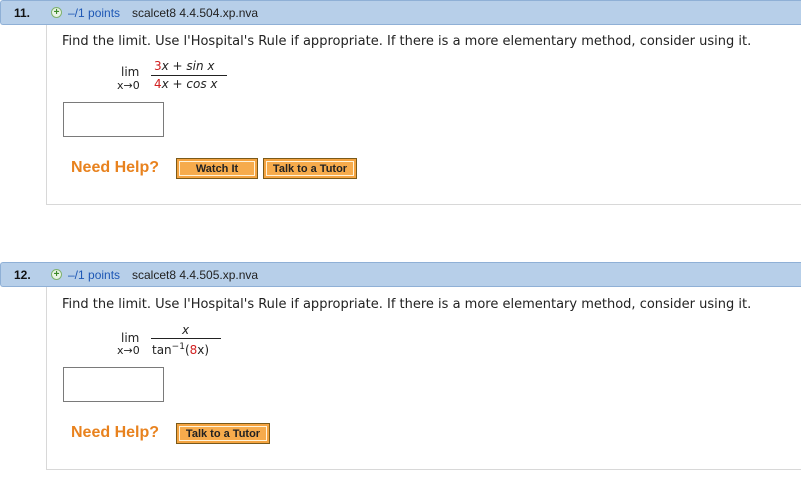 The height and width of the screenshot is (501, 801). What do you see at coordinates (22, 13) in the screenshot?
I see `question-number: 11.` at bounding box center [22, 13].